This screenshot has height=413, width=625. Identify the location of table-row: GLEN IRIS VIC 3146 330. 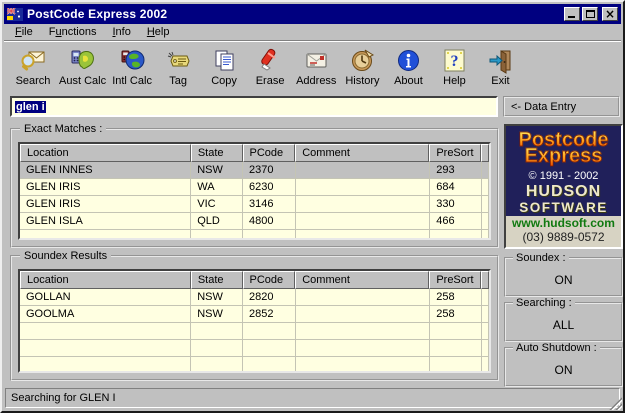
(254, 204).